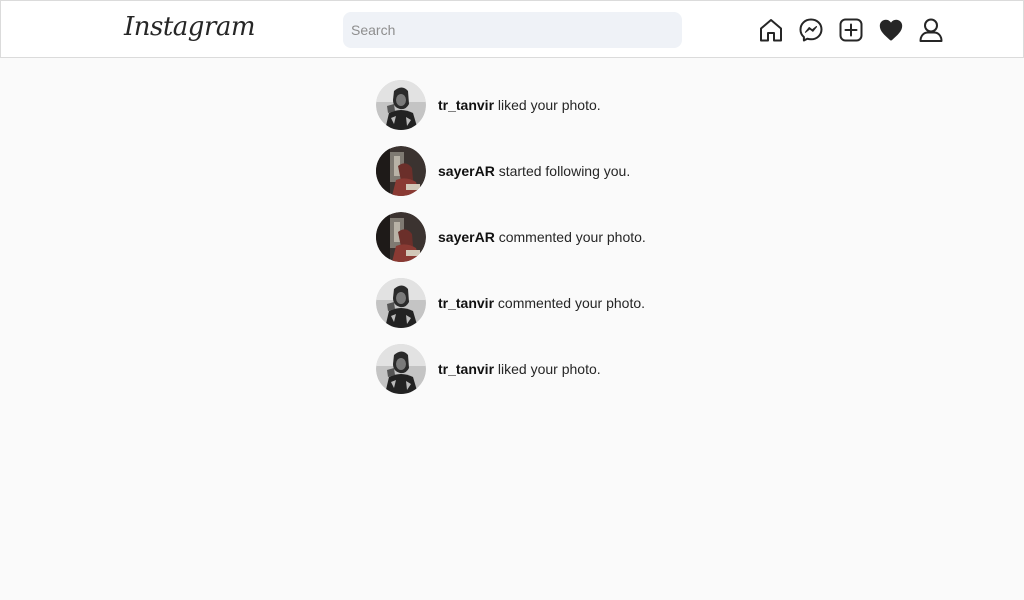  Describe the element at coordinates (190, 27) in the screenshot. I see `instagram-logo: Instagram` at that location.